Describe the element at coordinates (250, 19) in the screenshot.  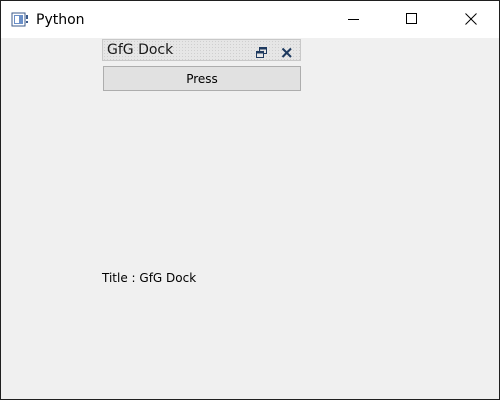
I see `window-titlebar: Python` at that location.